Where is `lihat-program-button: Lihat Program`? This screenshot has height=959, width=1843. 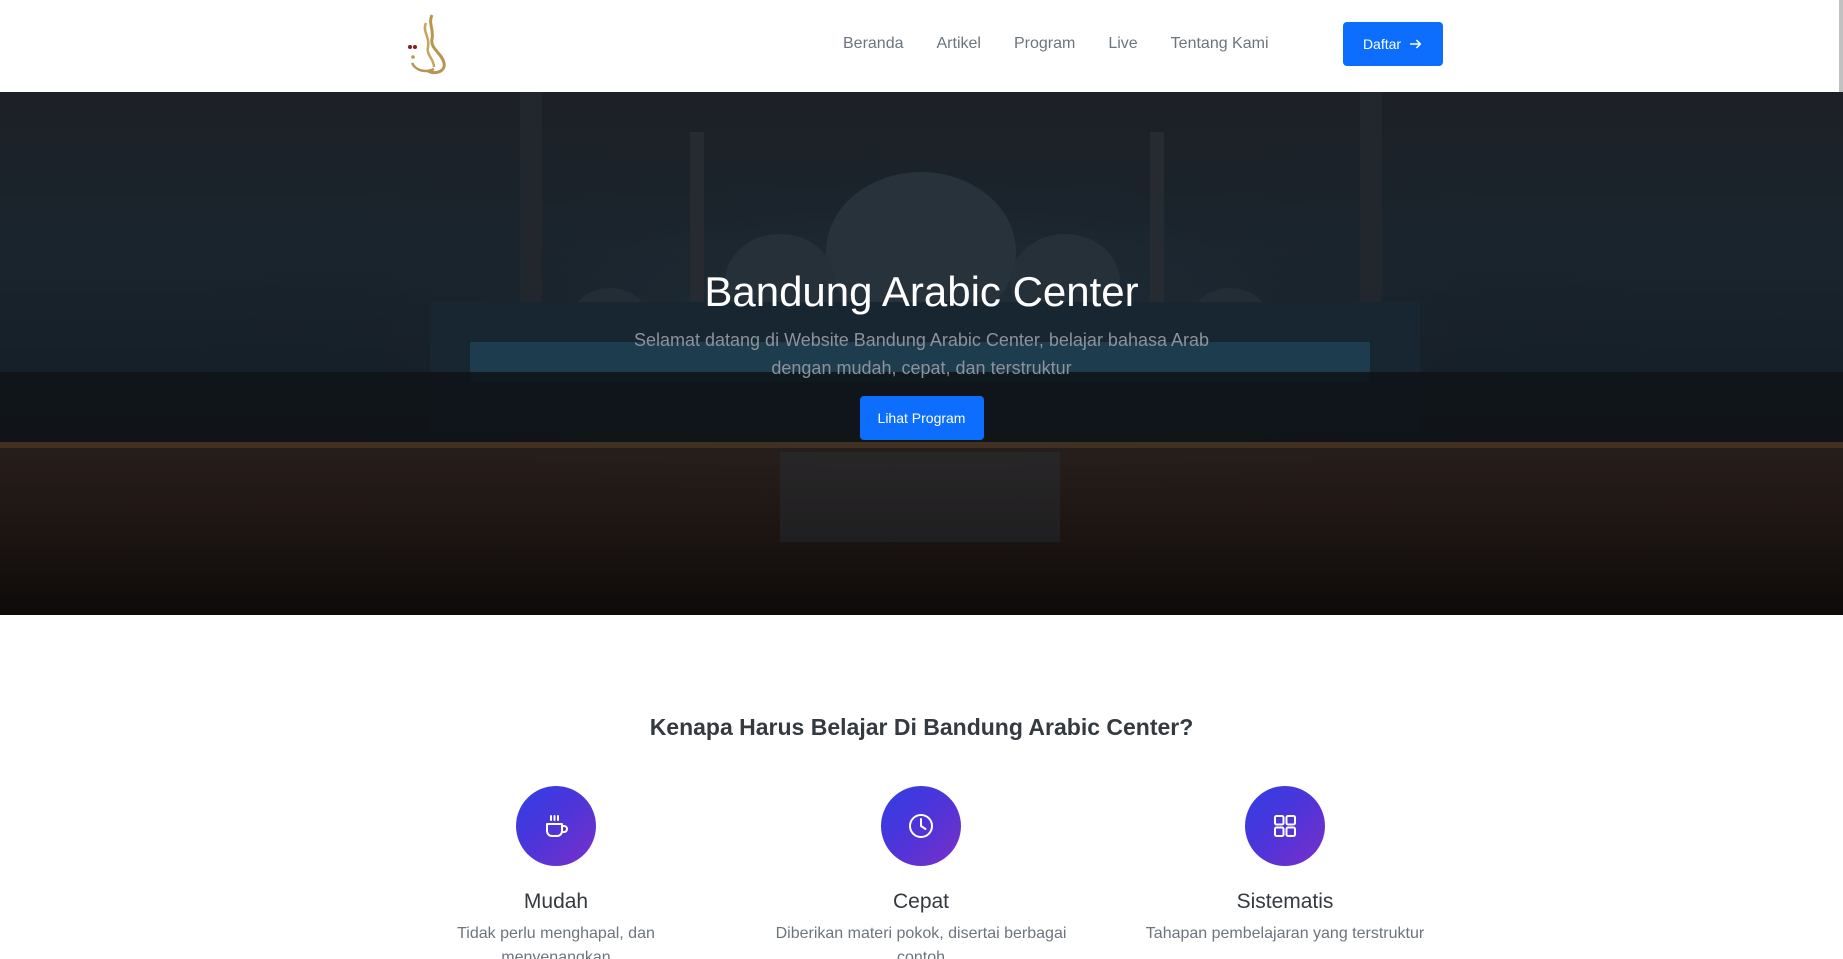 lihat-program-button: Lihat Program is located at coordinates (921, 418).